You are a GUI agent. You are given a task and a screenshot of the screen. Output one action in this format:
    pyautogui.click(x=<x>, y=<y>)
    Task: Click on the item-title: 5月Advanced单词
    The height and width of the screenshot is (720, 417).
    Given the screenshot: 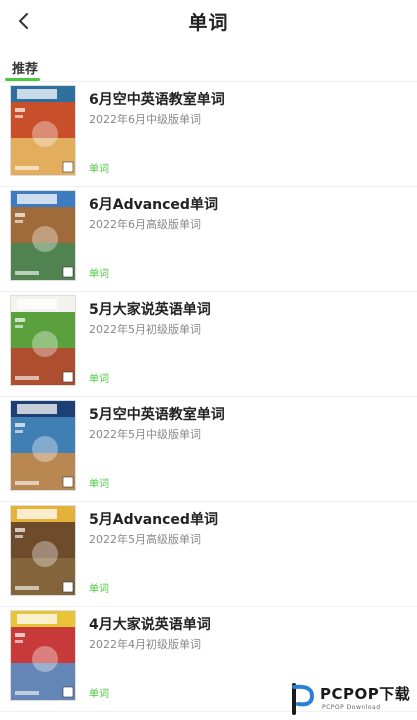 What is the action you would take?
    pyautogui.click(x=153, y=520)
    